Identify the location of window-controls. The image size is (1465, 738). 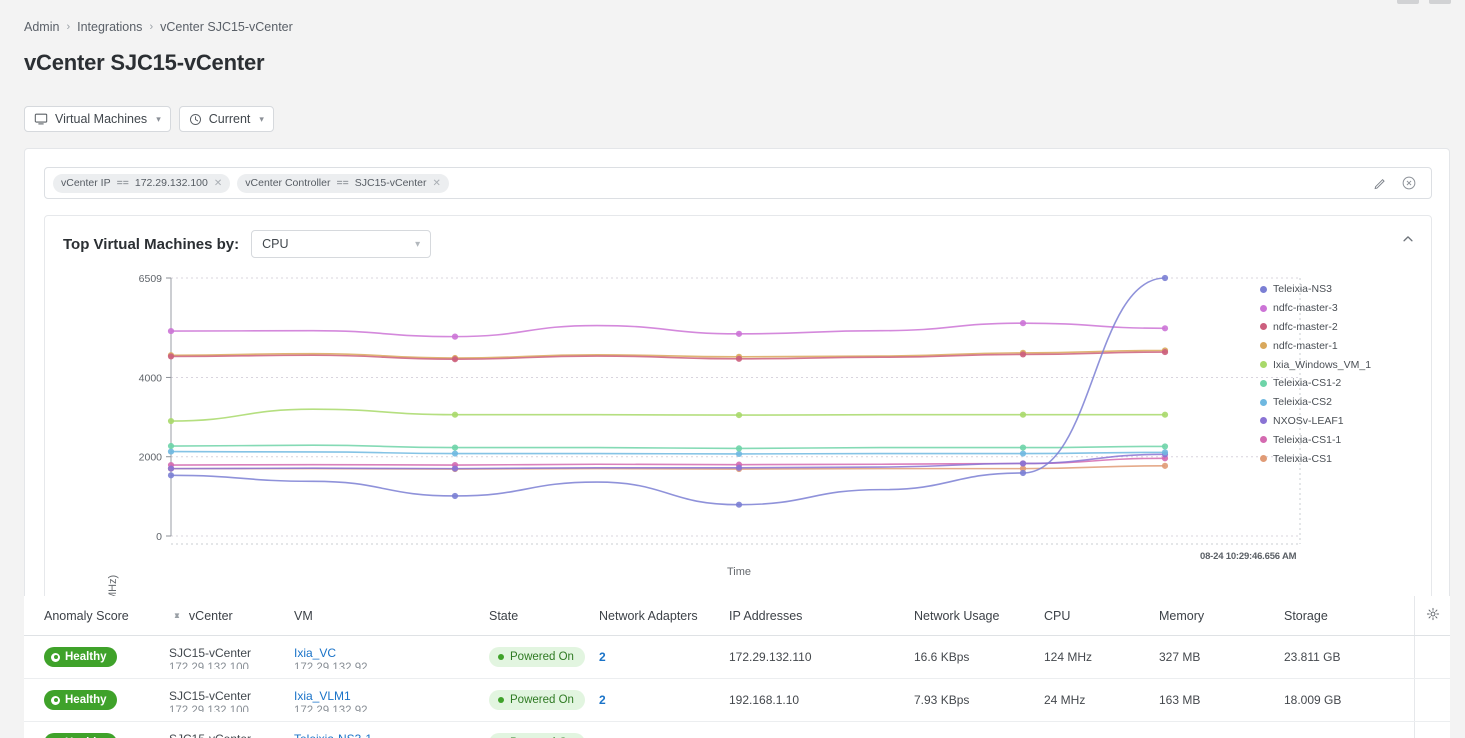
(1424, 2).